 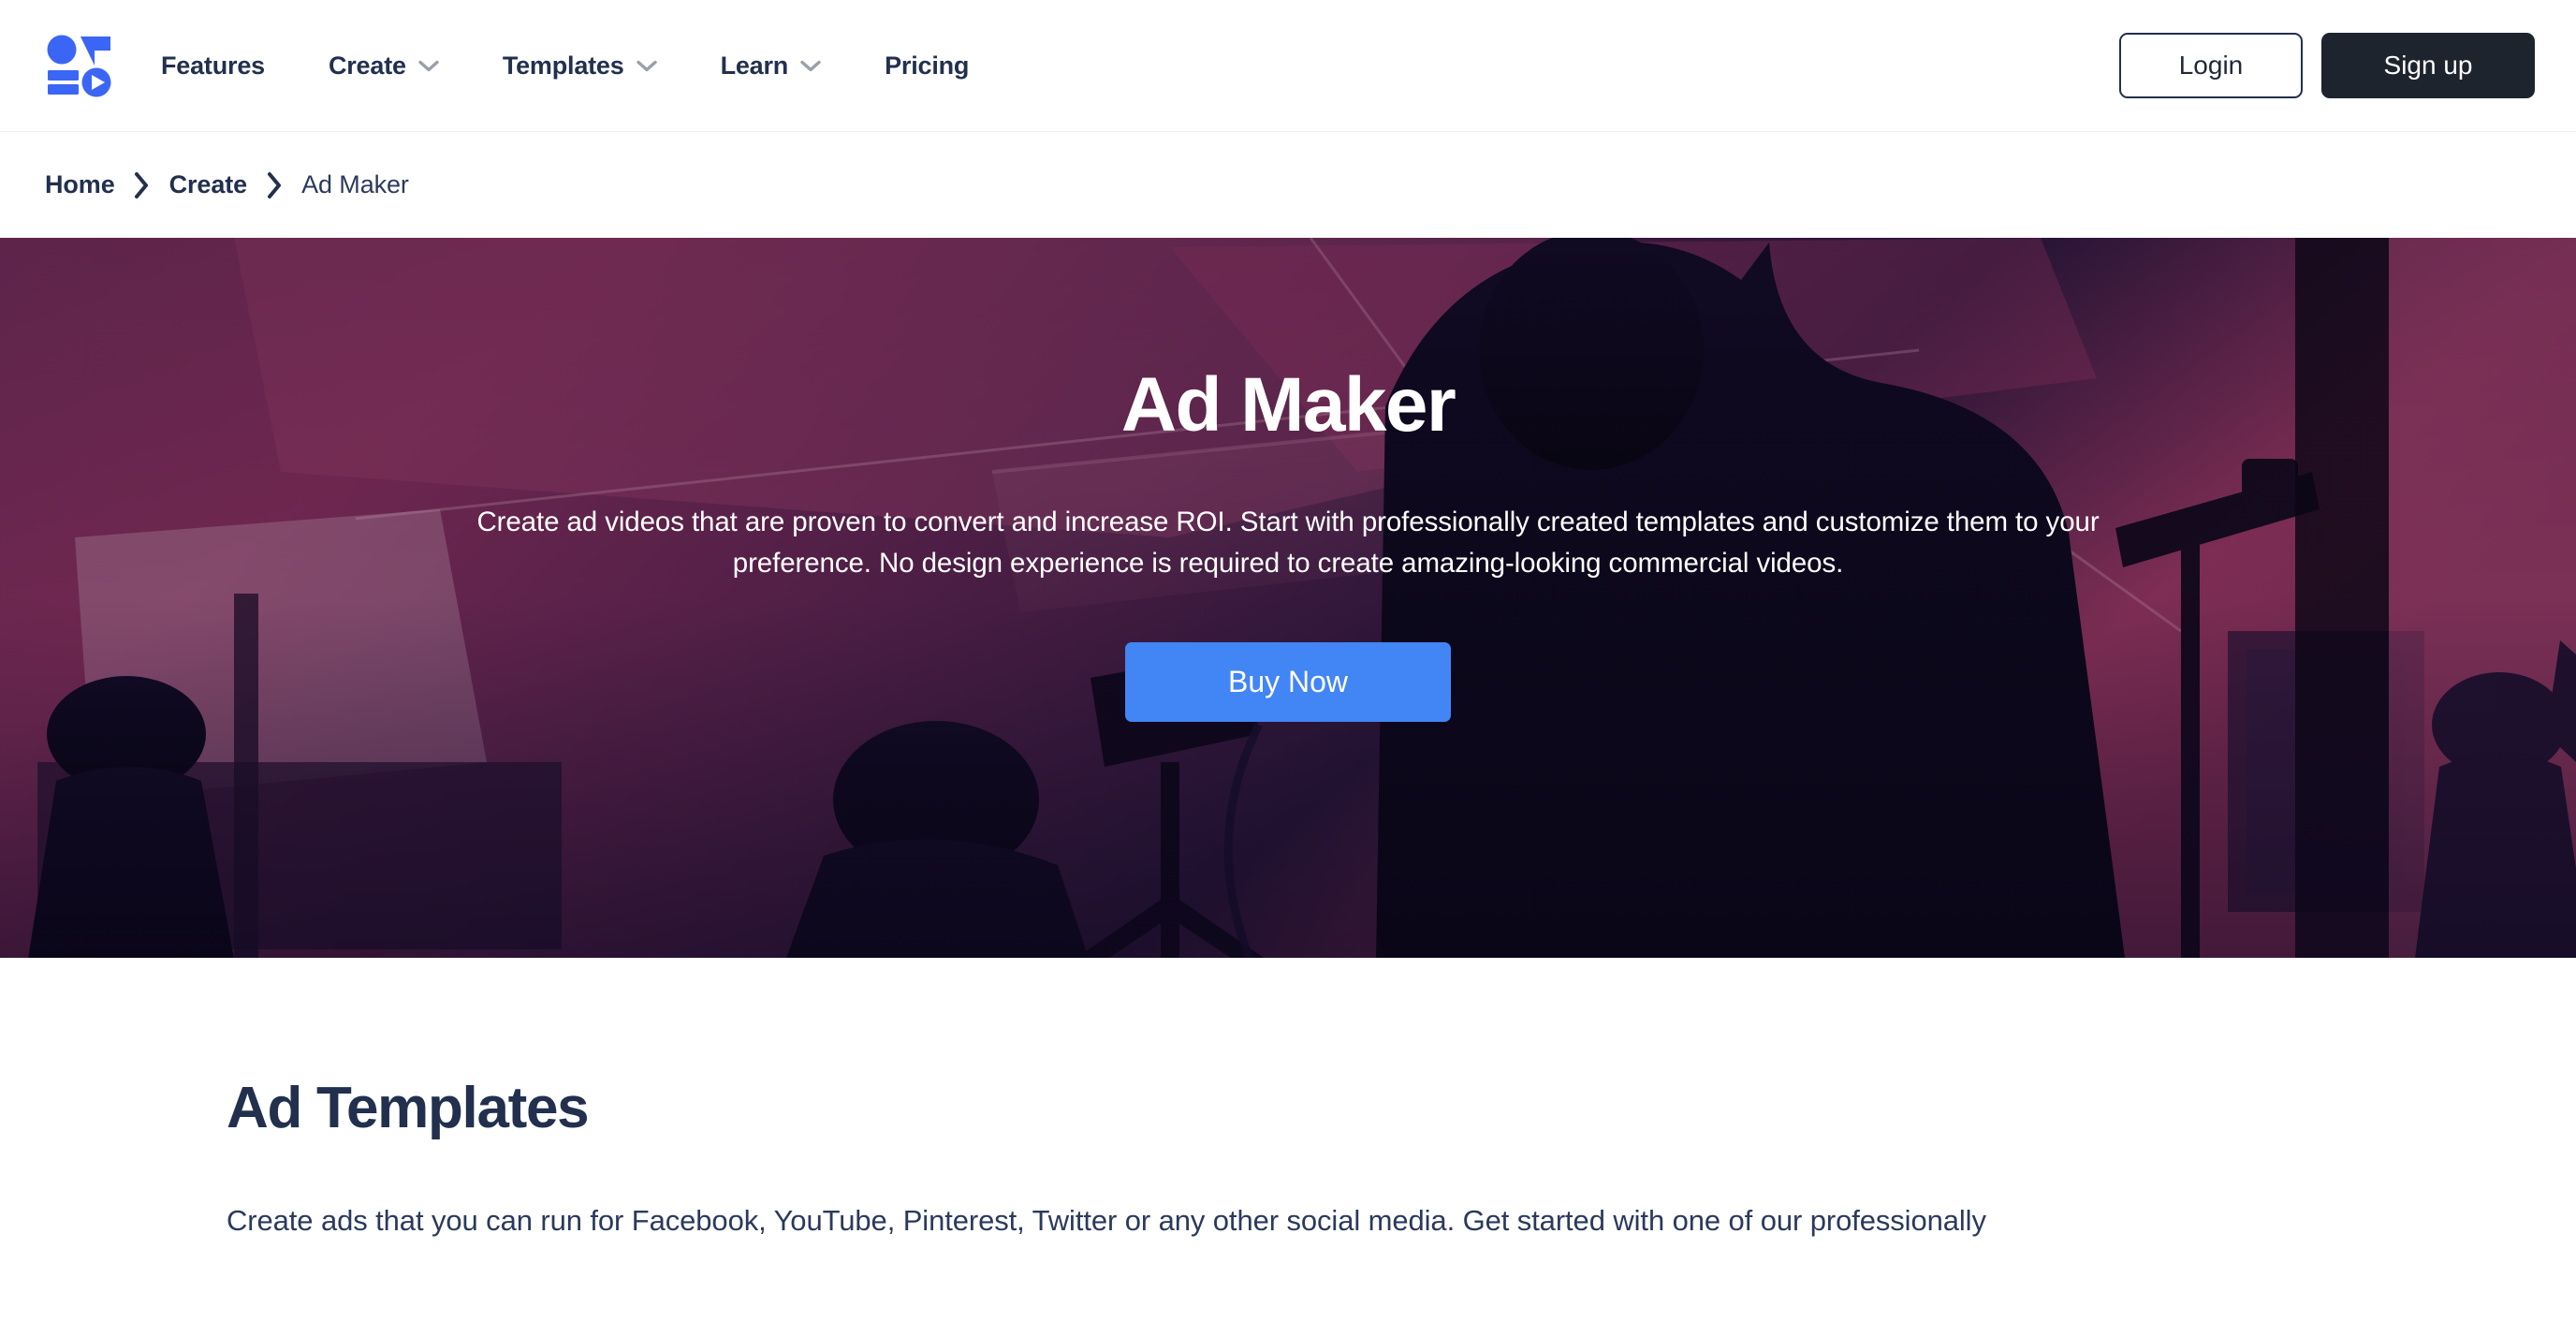 What do you see at coordinates (2428, 65) in the screenshot?
I see `signup-button: Sign up` at bounding box center [2428, 65].